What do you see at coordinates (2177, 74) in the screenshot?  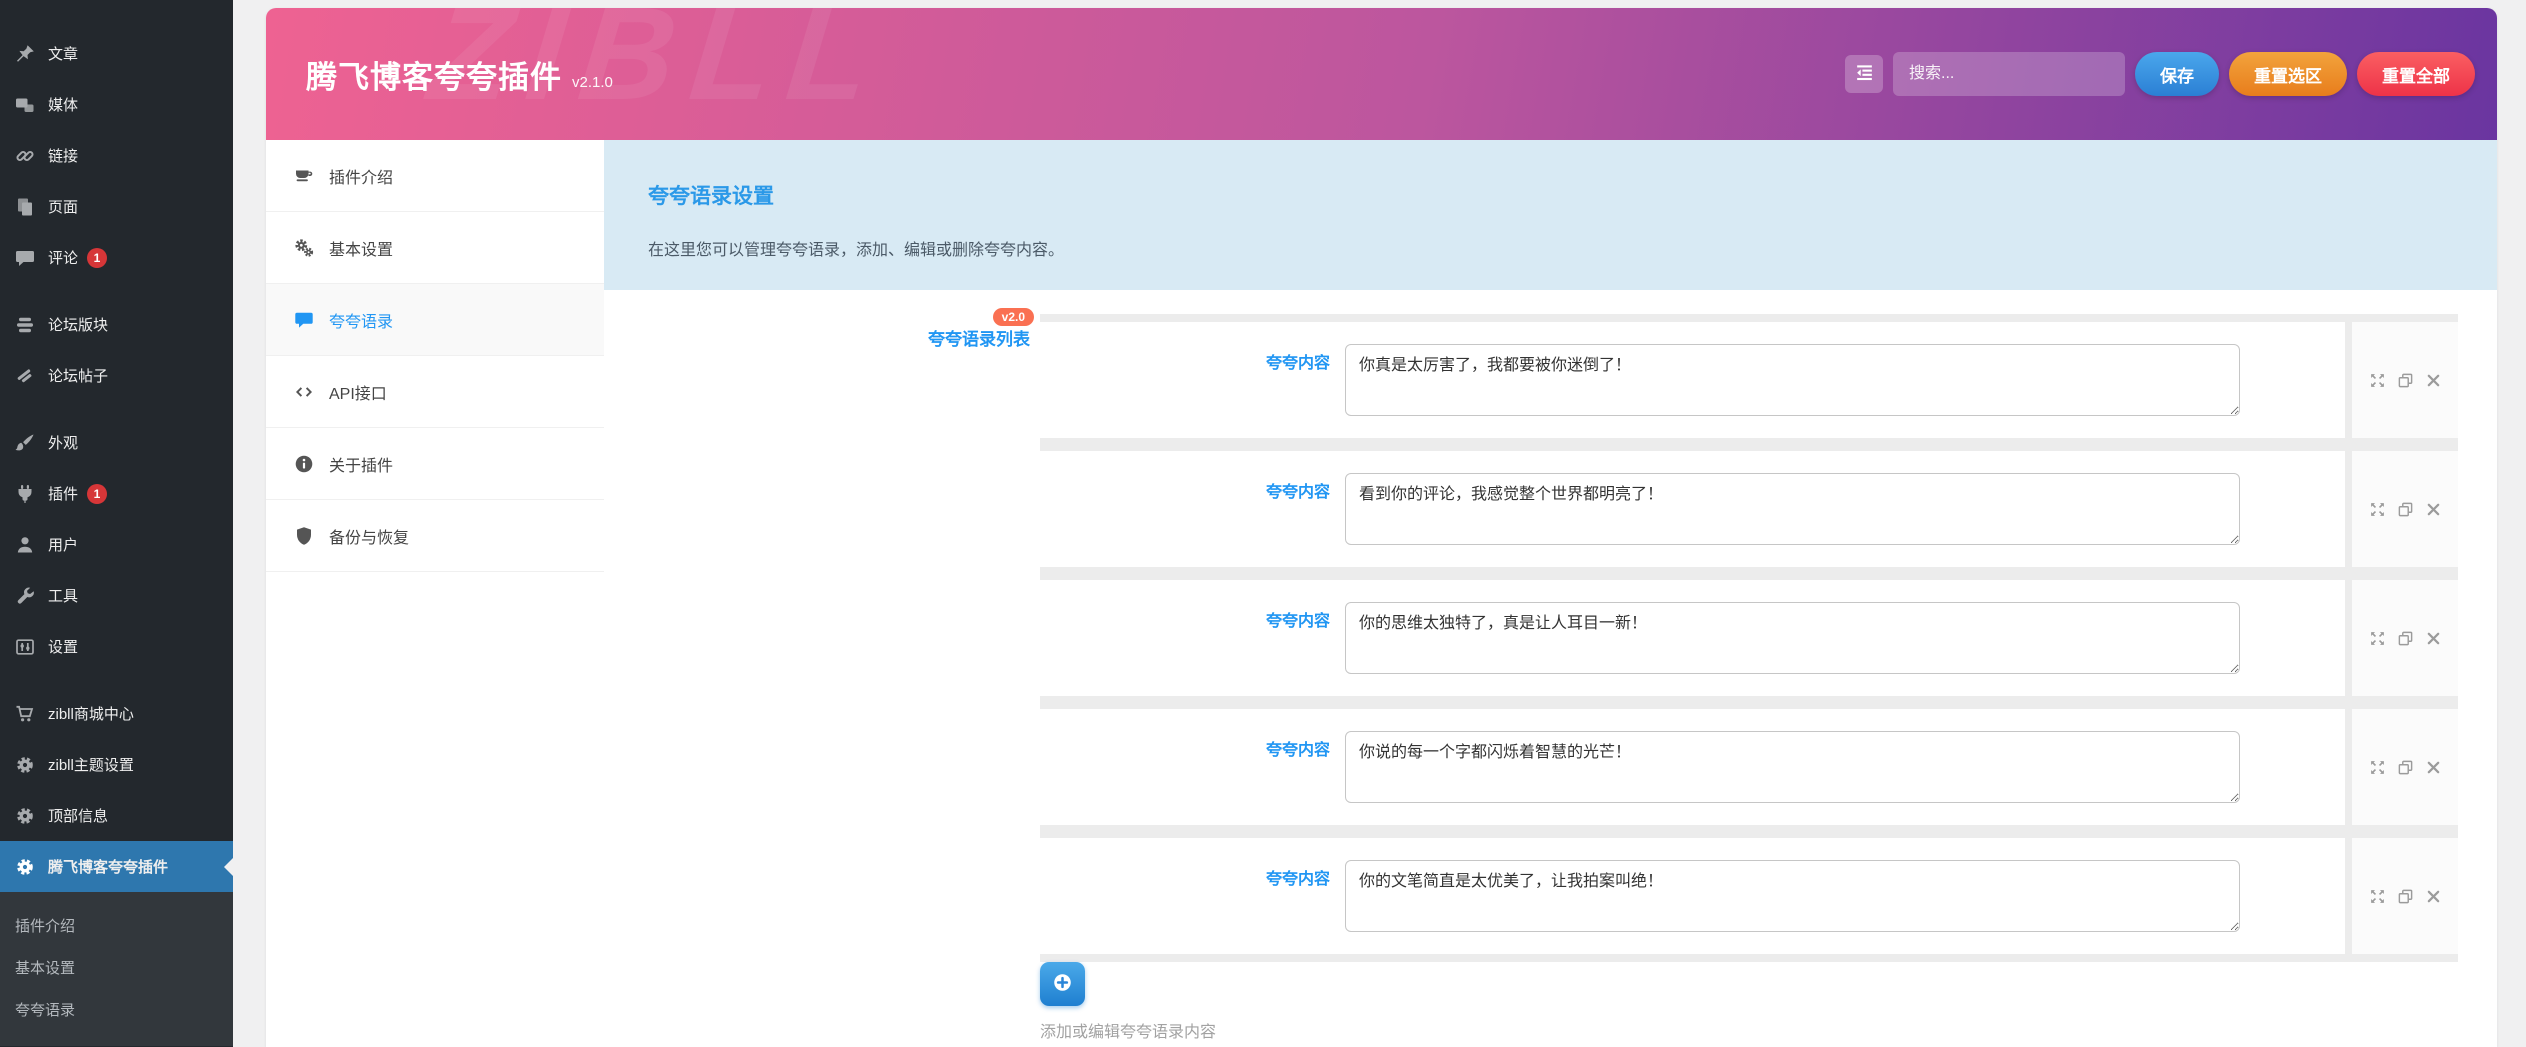 I see `save-button: 保存` at bounding box center [2177, 74].